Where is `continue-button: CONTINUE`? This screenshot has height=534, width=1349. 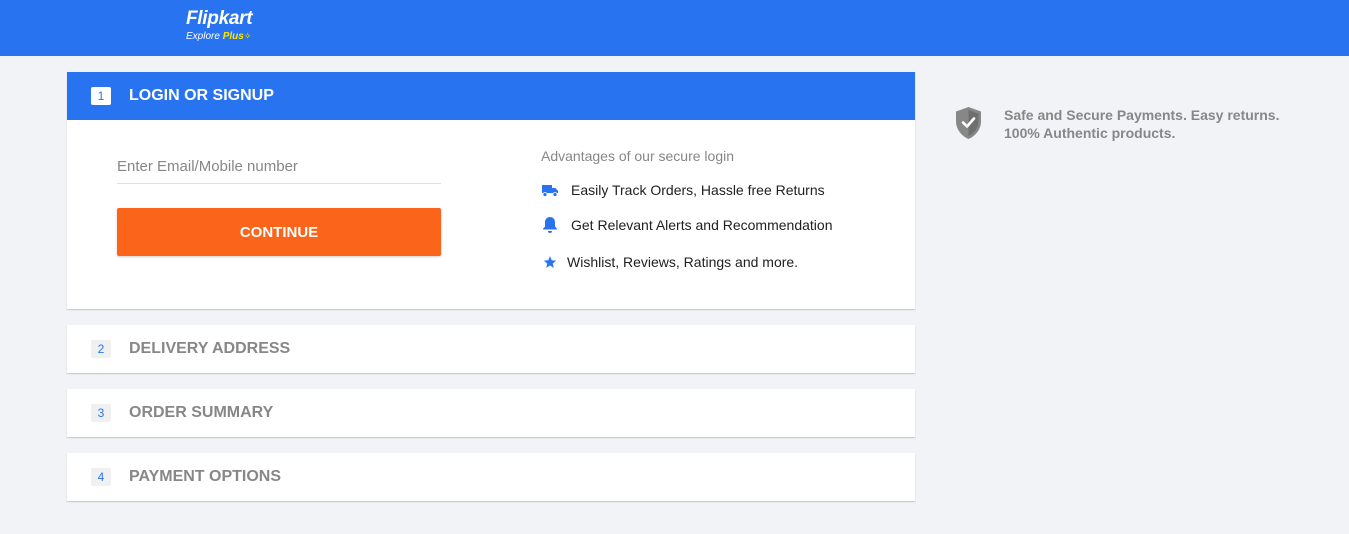
continue-button: CONTINUE is located at coordinates (279, 232).